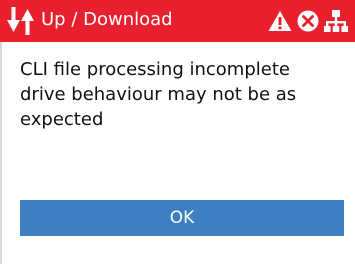 The width and height of the screenshot is (355, 264). What do you see at coordinates (155, 69) in the screenshot?
I see `dialog-message-line-1: CLI file processing incomplete` at bounding box center [155, 69].